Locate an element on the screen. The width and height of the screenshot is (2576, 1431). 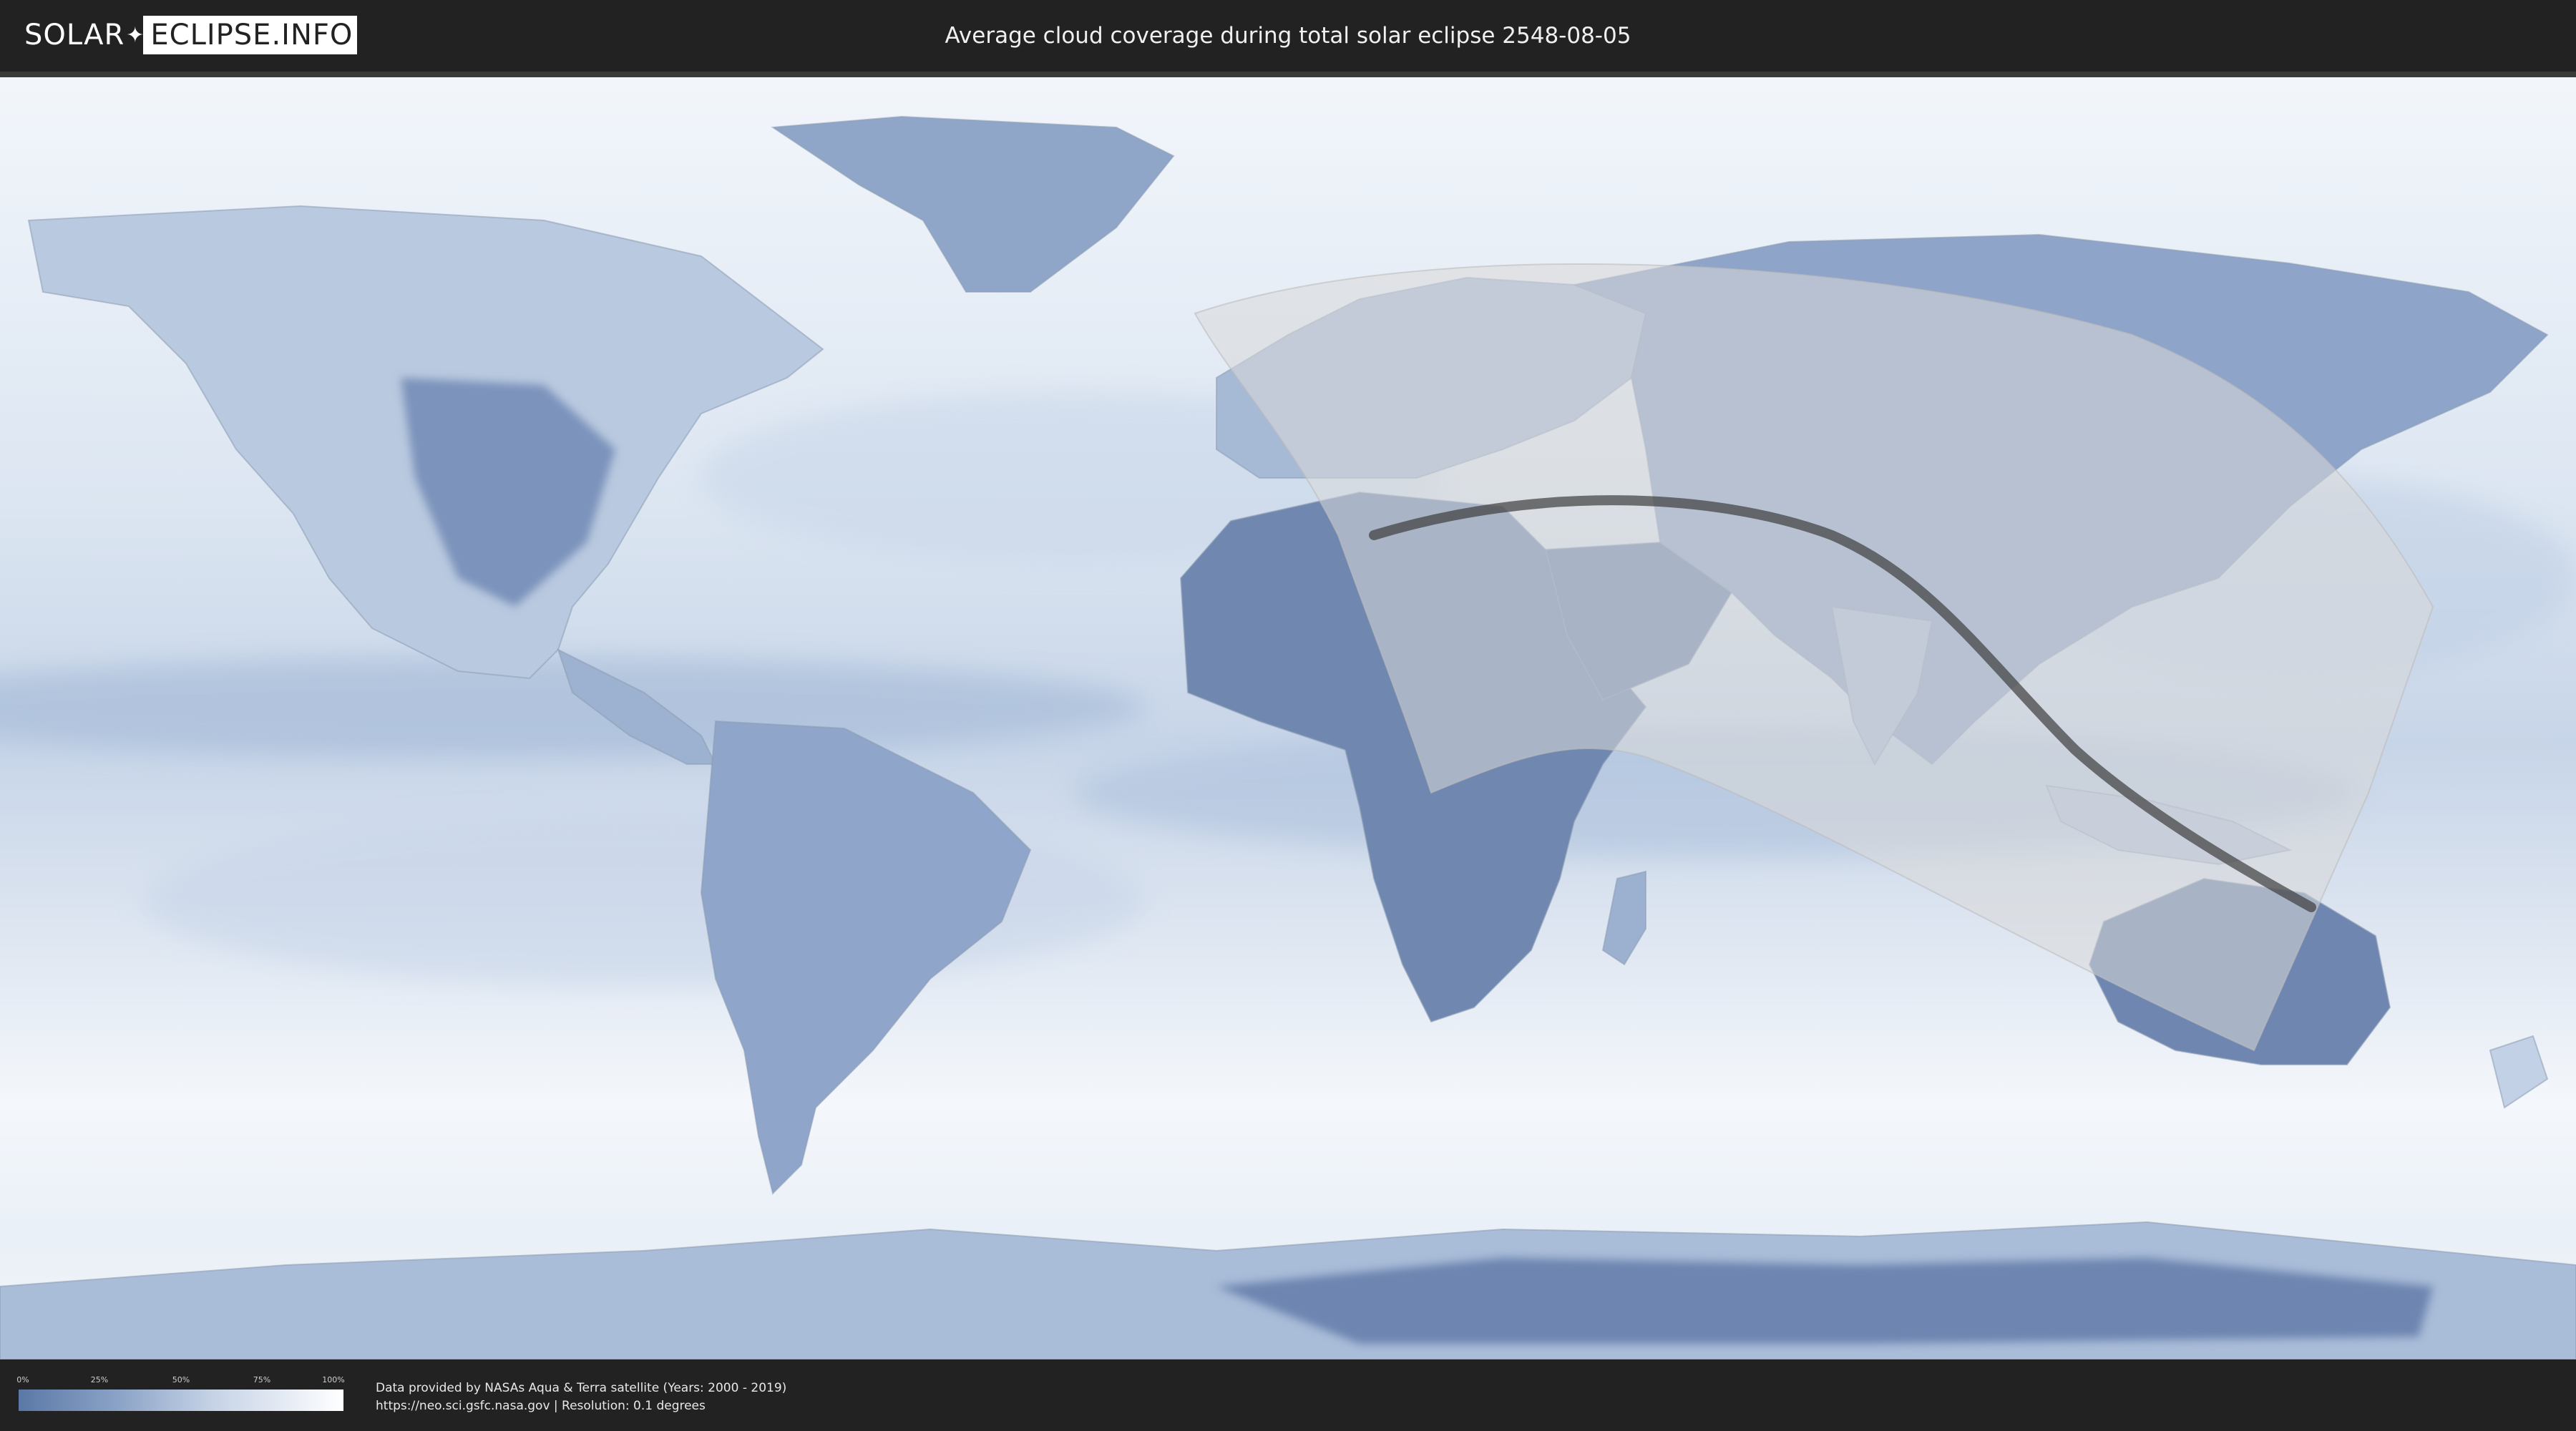
antarctica-east-dry is located at coordinates (1824, 1301).